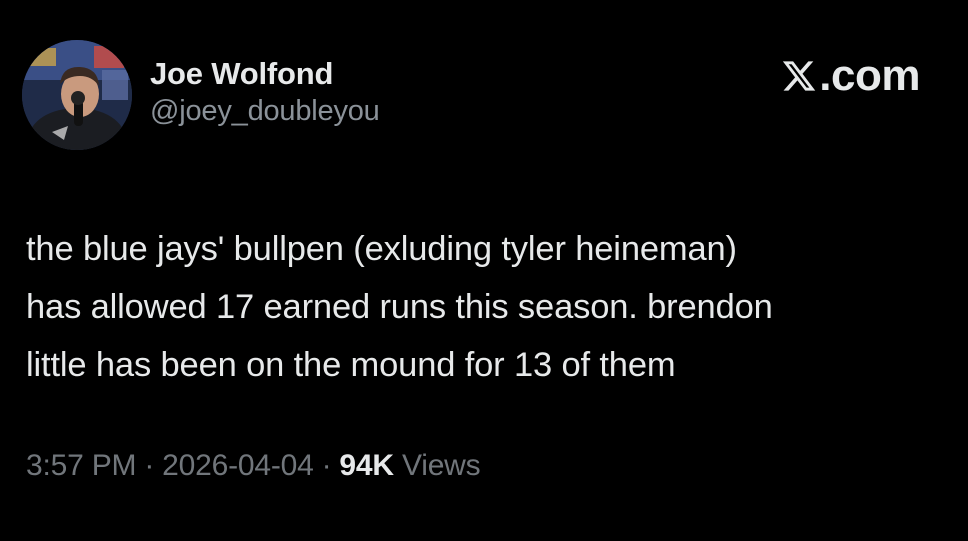 Image resolution: width=968 pixels, height=541 pixels. Describe the element at coordinates (81, 465) in the screenshot. I see `tweet-time: 3:57 PM` at that location.